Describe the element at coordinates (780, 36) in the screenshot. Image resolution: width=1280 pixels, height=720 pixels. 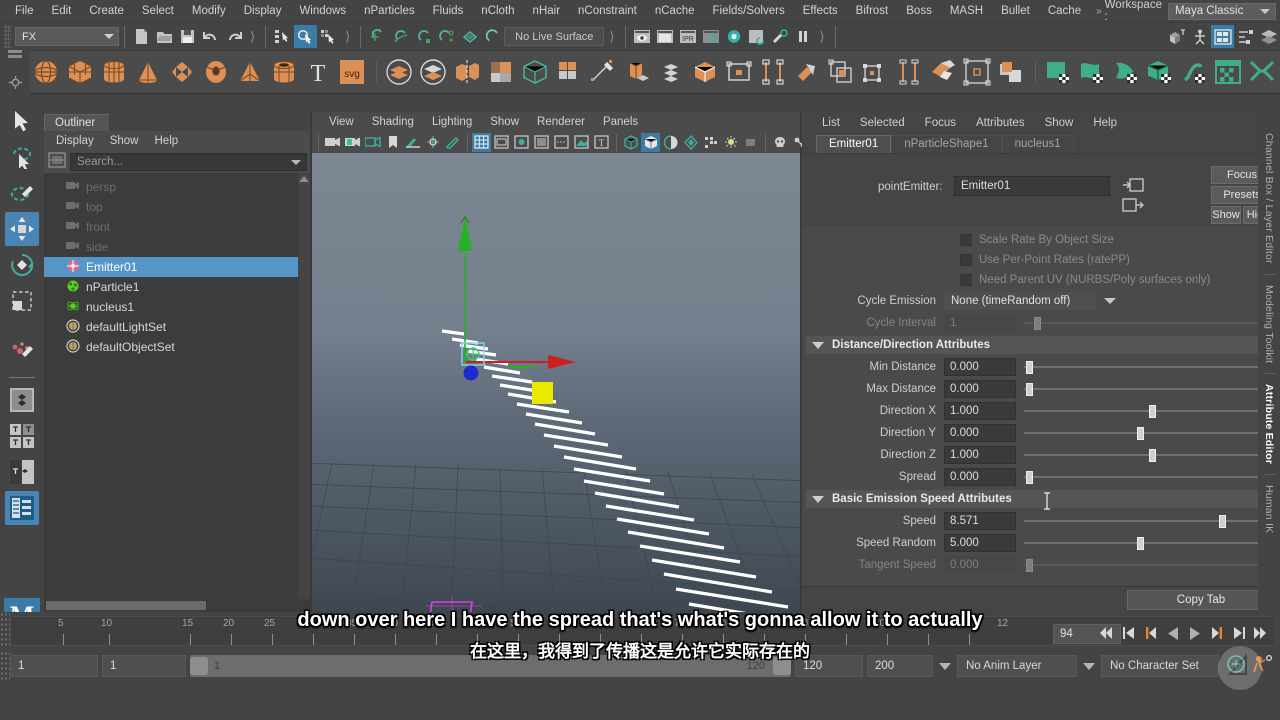
I see `toon-shading-icon` at that location.